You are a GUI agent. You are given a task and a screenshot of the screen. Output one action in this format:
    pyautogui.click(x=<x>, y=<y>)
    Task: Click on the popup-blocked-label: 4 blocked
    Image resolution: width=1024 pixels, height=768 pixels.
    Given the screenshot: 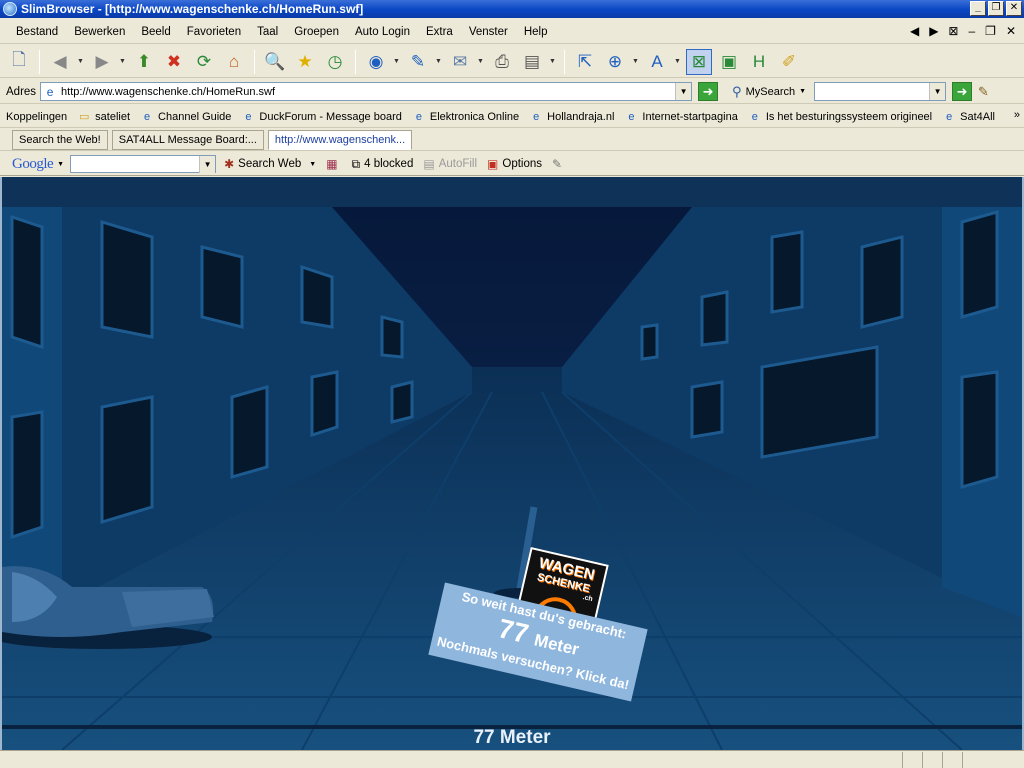 What is the action you would take?
    pyautogui.click(x=388, y=164)
    